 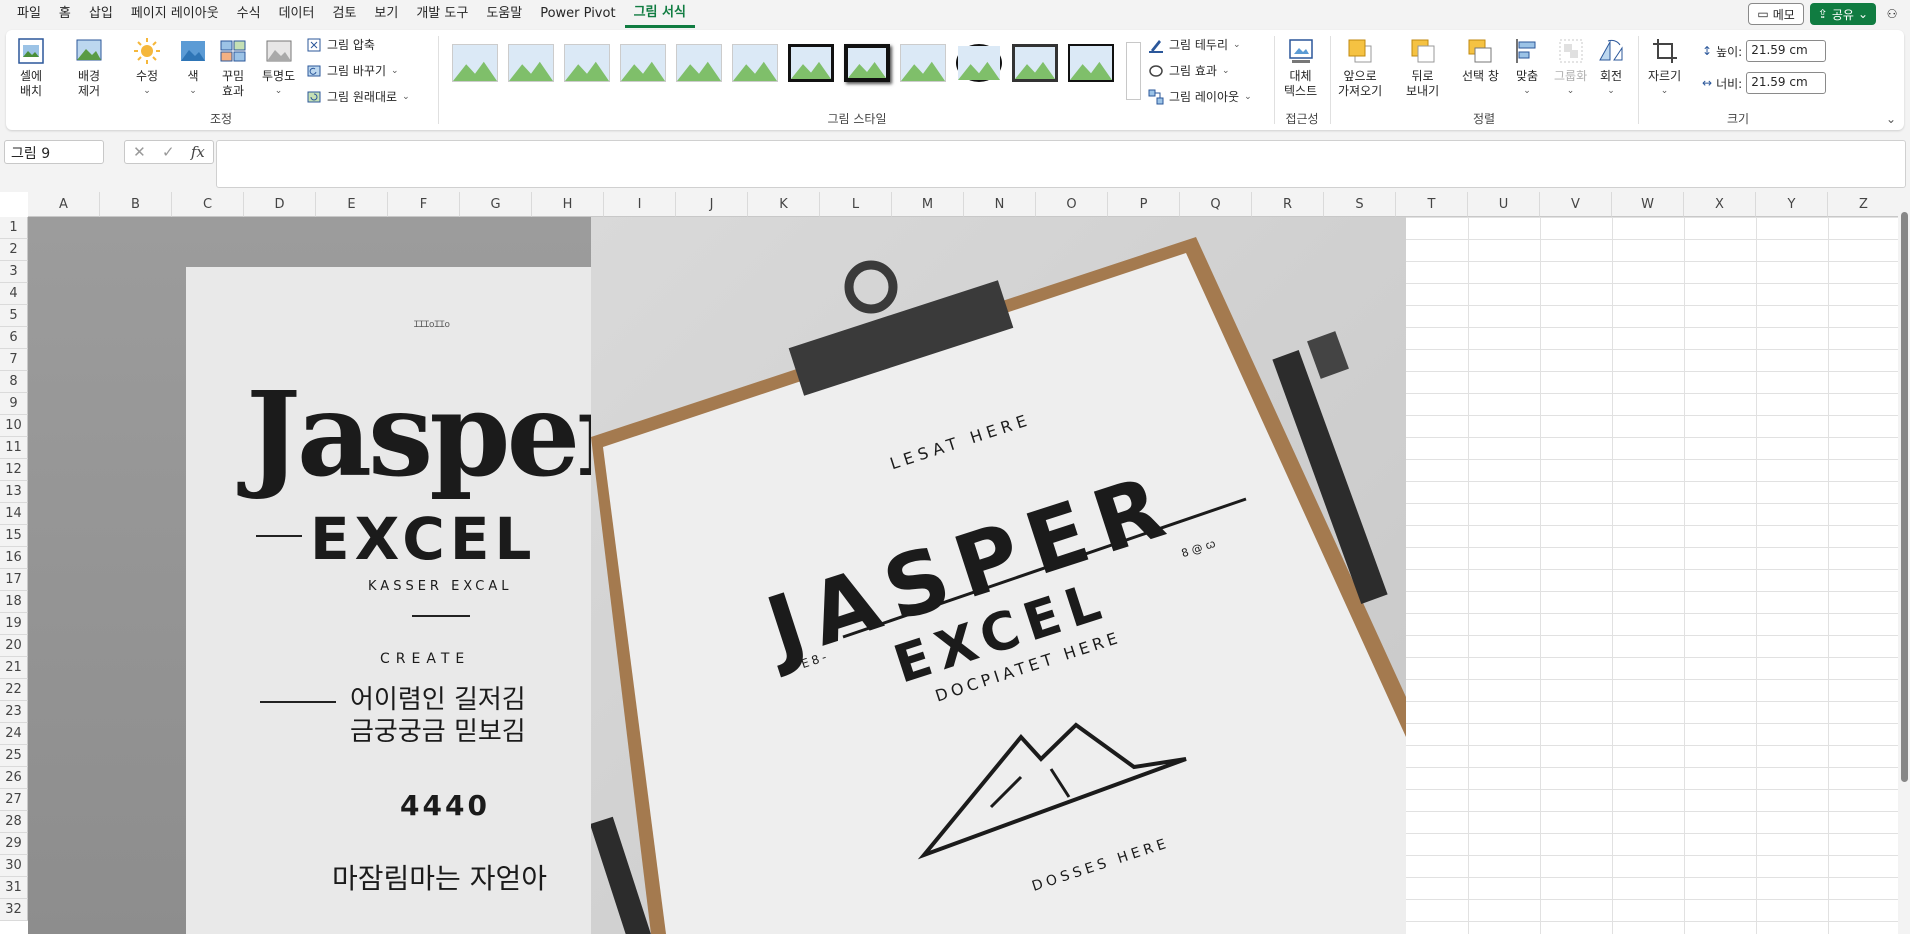 I want to click on column-header: X, so click(x=1720, y=204).